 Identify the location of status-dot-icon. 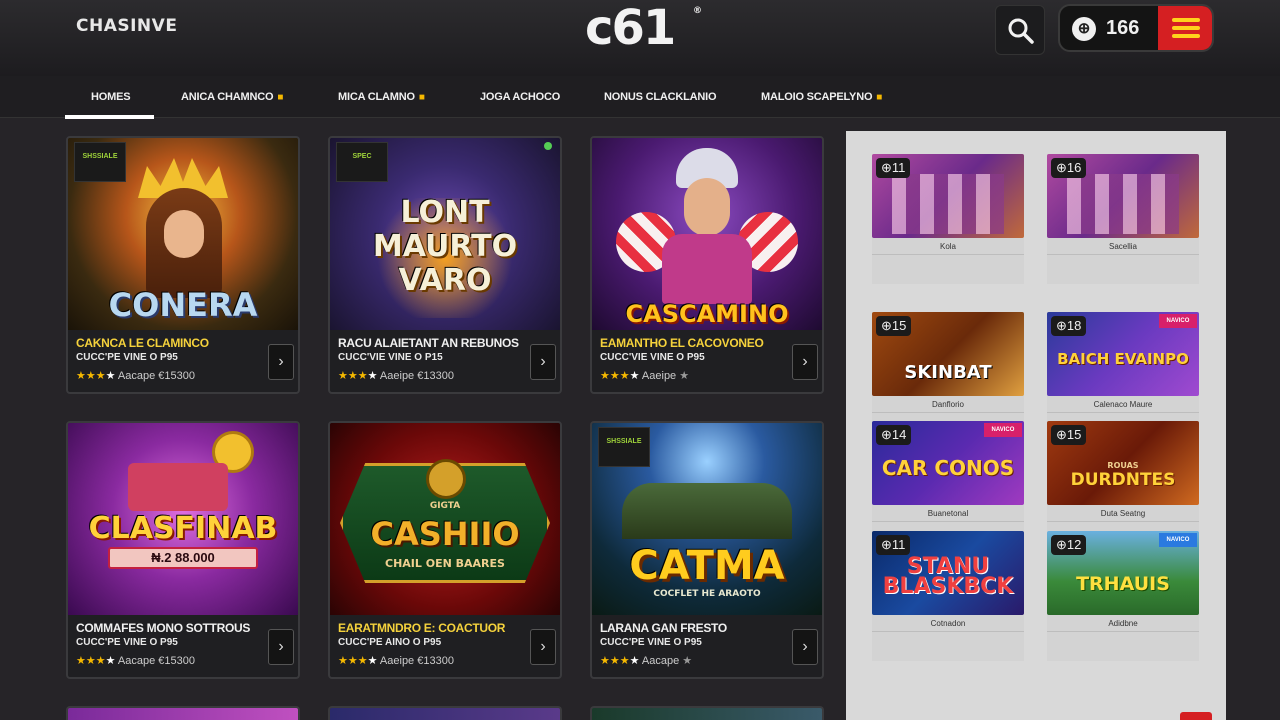
(548, 146).